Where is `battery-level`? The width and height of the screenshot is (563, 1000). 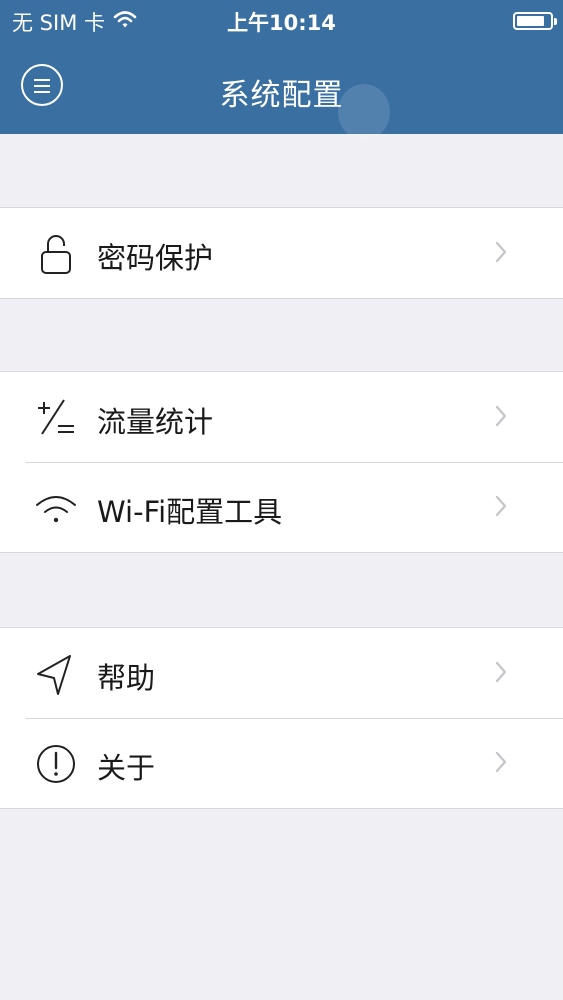 battery-level is located at coordinates (530, 21).